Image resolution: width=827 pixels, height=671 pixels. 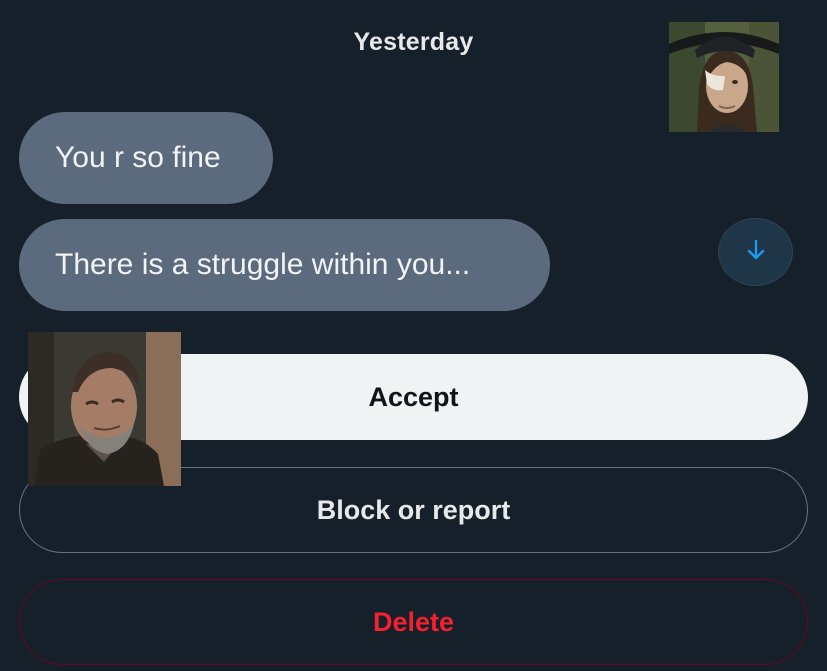 I want to click on message-bubble: You r so fine, so click(x=146, y=158).